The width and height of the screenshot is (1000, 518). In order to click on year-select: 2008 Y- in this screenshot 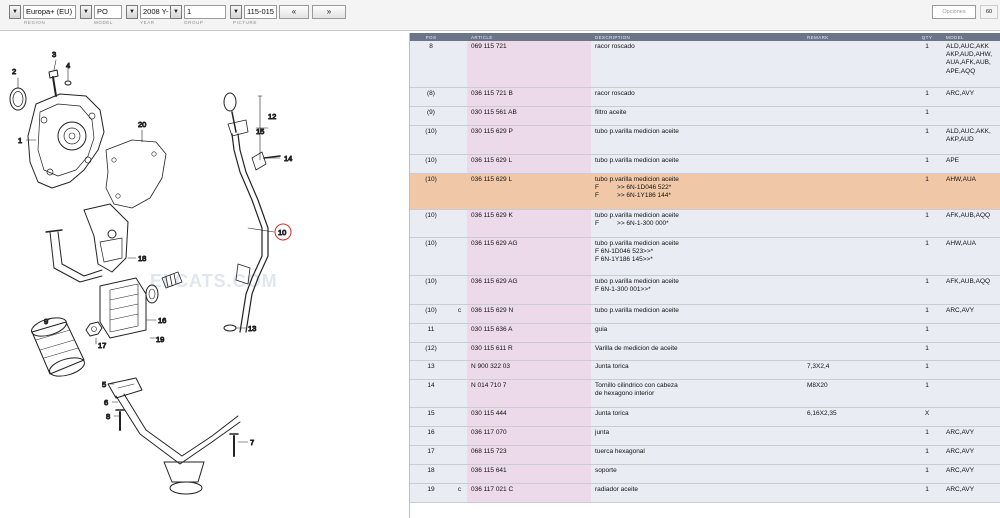, I will do `click(155, 12)`.